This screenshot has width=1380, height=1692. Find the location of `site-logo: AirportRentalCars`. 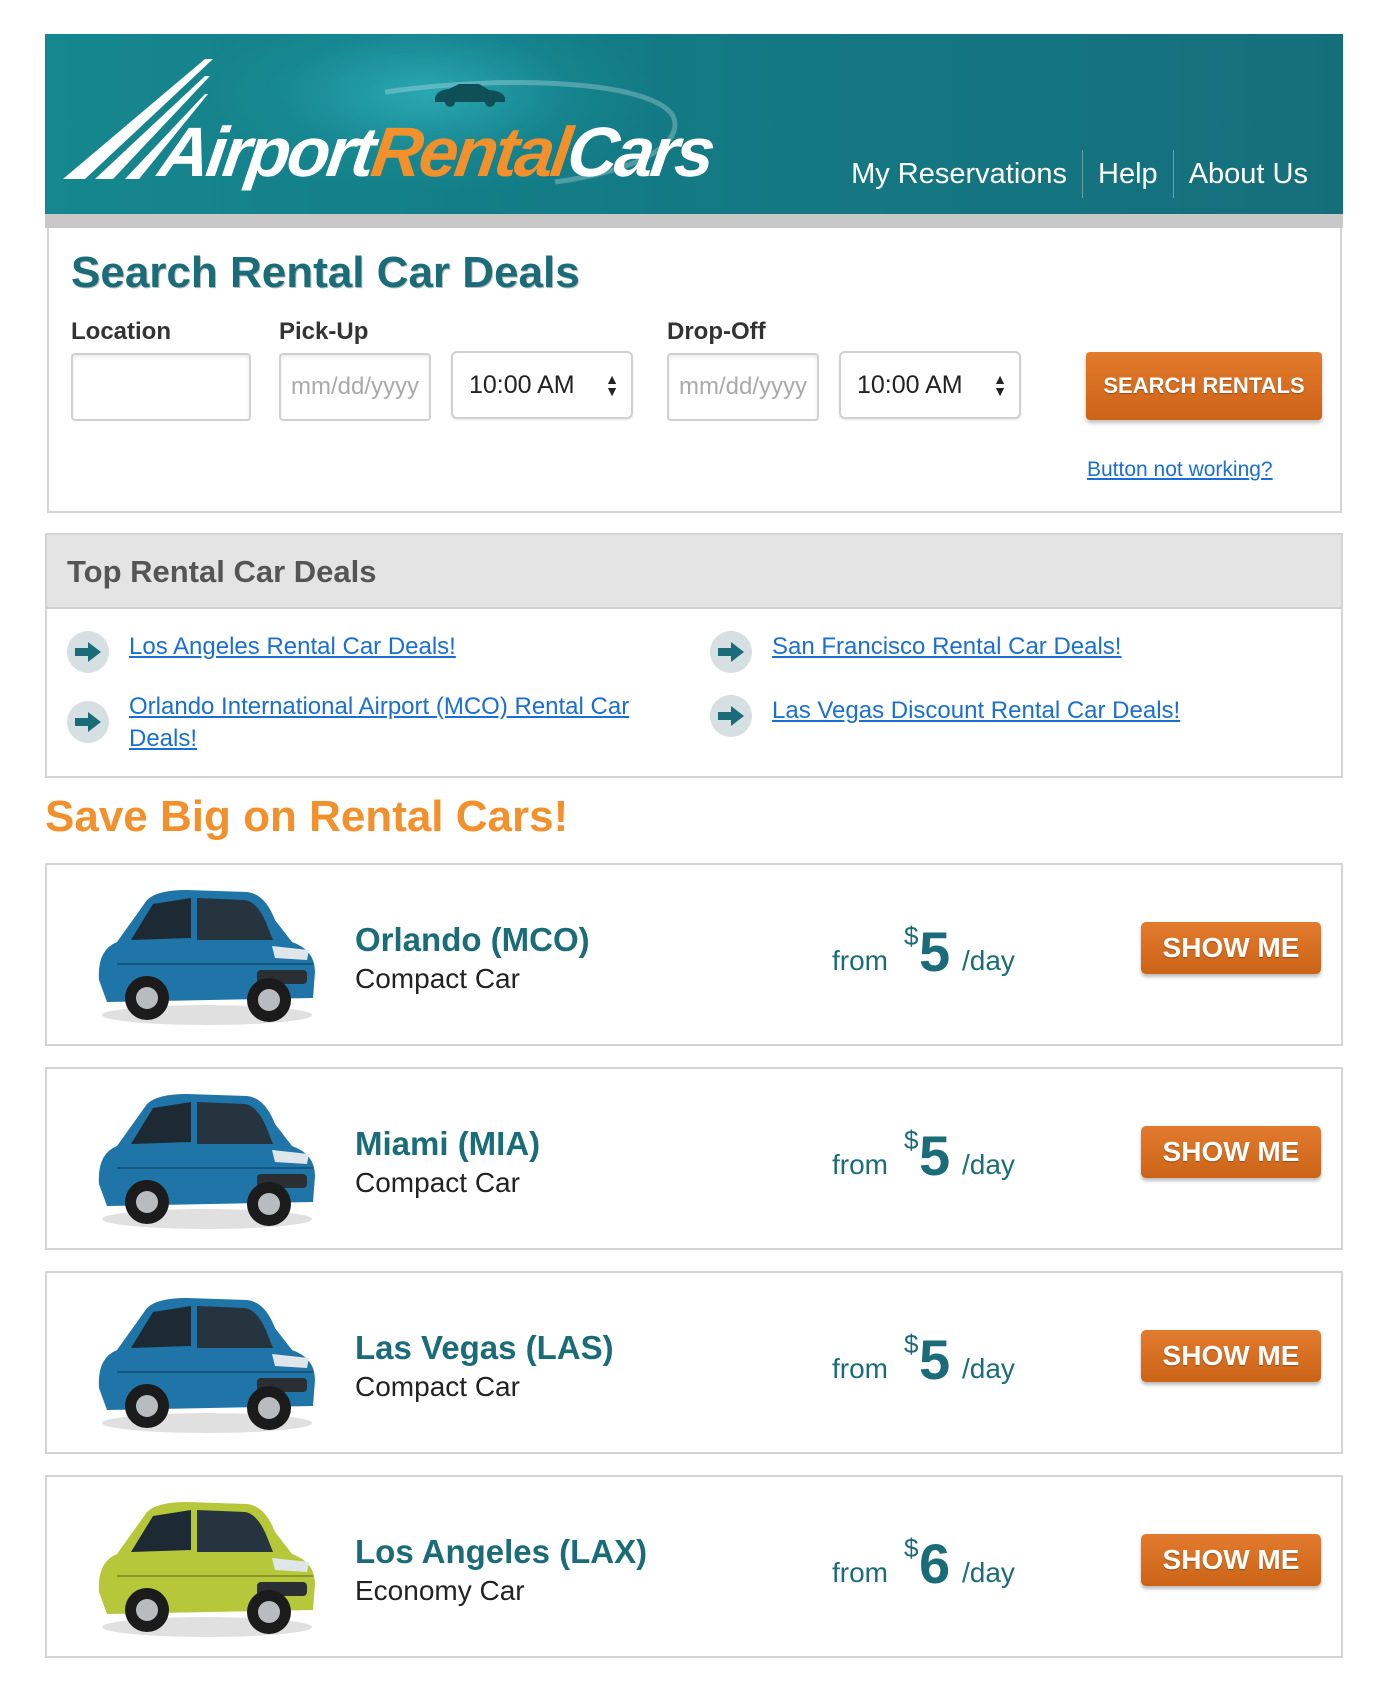

site-logo: AirportRentalCars is located at coordinates (395, 129).